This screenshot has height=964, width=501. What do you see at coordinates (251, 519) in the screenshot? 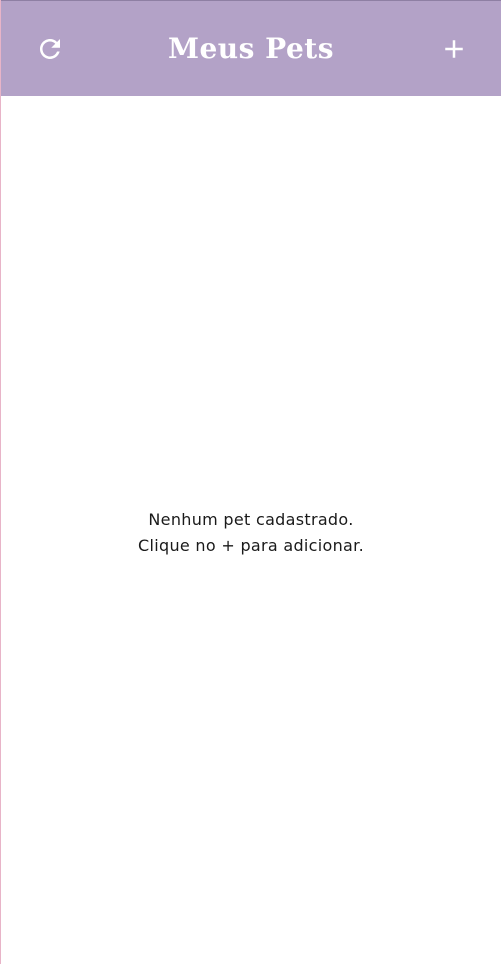
I see `empty-state-line-1: Nenhum pet cadastrado.` at bounding box center [251, 519].